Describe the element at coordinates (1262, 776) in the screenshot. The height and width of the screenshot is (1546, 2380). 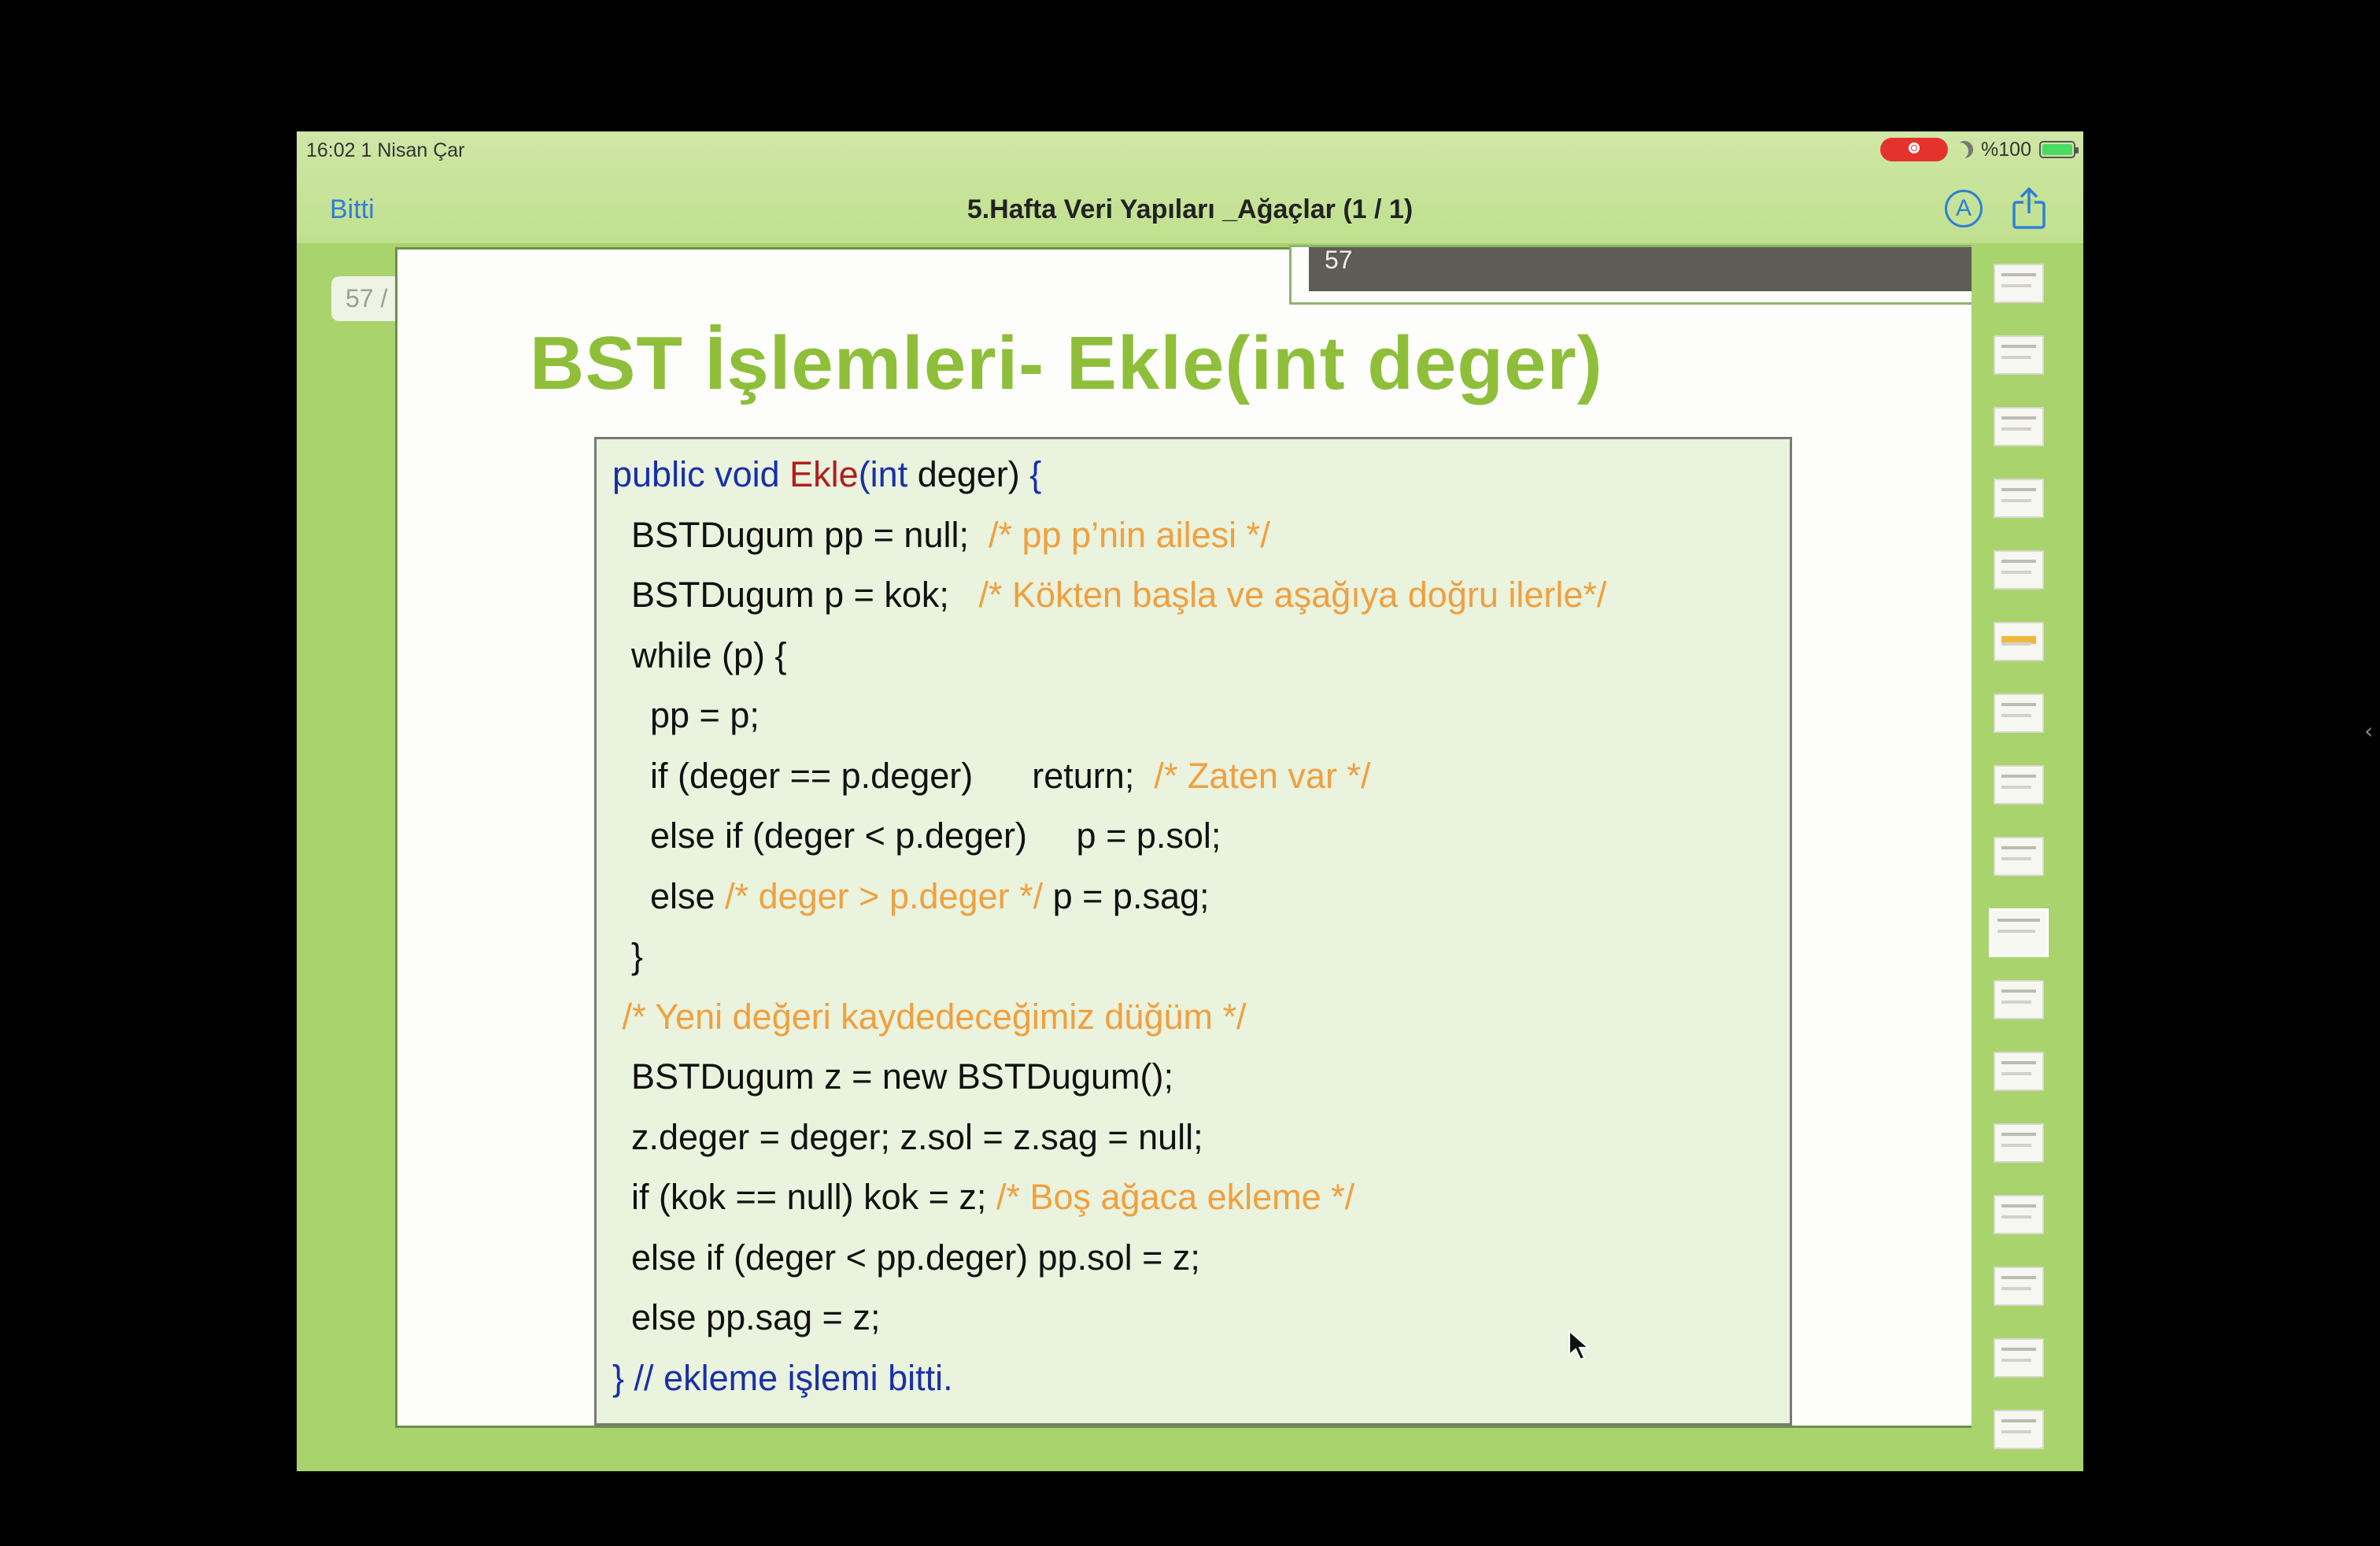
I see `code-token: /* Zaten var */` at that location.